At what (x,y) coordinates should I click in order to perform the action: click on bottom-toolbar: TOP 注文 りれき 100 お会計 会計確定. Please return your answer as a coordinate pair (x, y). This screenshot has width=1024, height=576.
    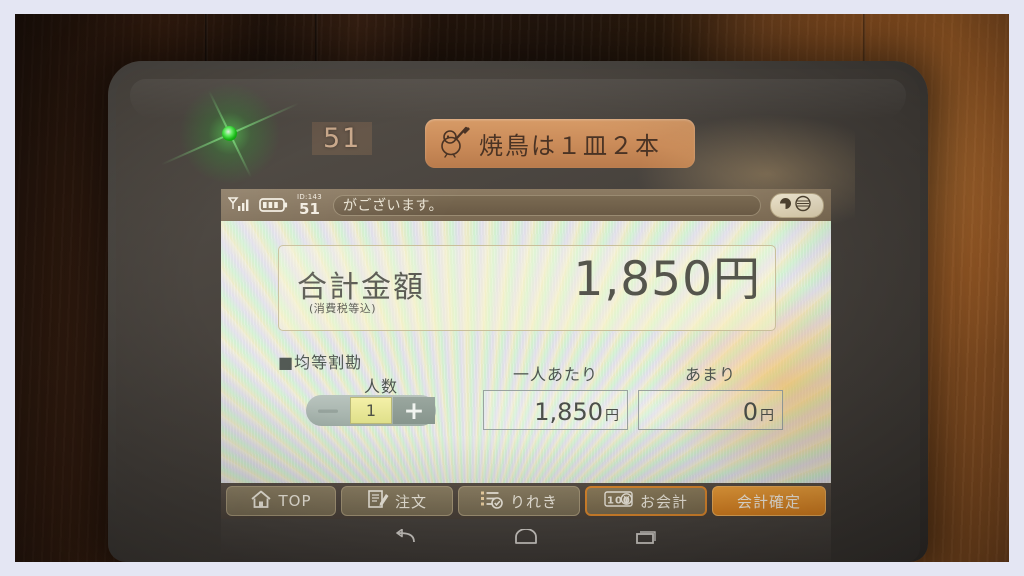
    Looking at the image, I should click on (526, 501).